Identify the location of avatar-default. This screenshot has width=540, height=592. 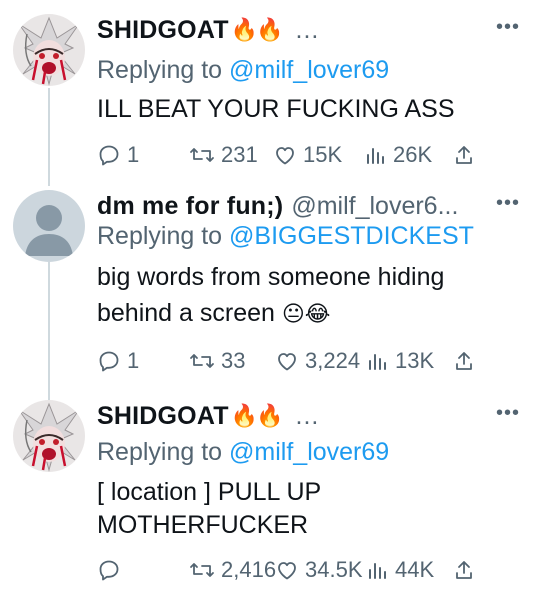
(49, 226).